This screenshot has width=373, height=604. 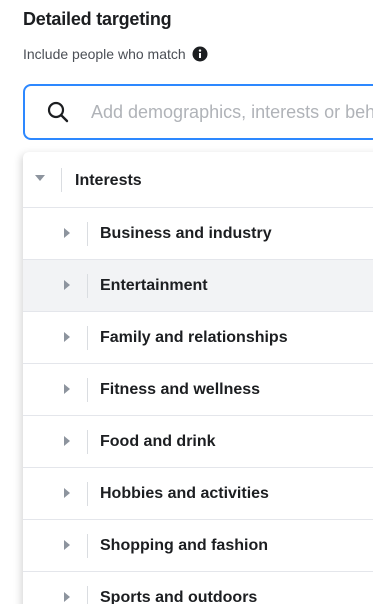 What do you see at coordinates (40, 178) in the screenshot?
I see `caret-down-icon` at bounding box center [40, 178].